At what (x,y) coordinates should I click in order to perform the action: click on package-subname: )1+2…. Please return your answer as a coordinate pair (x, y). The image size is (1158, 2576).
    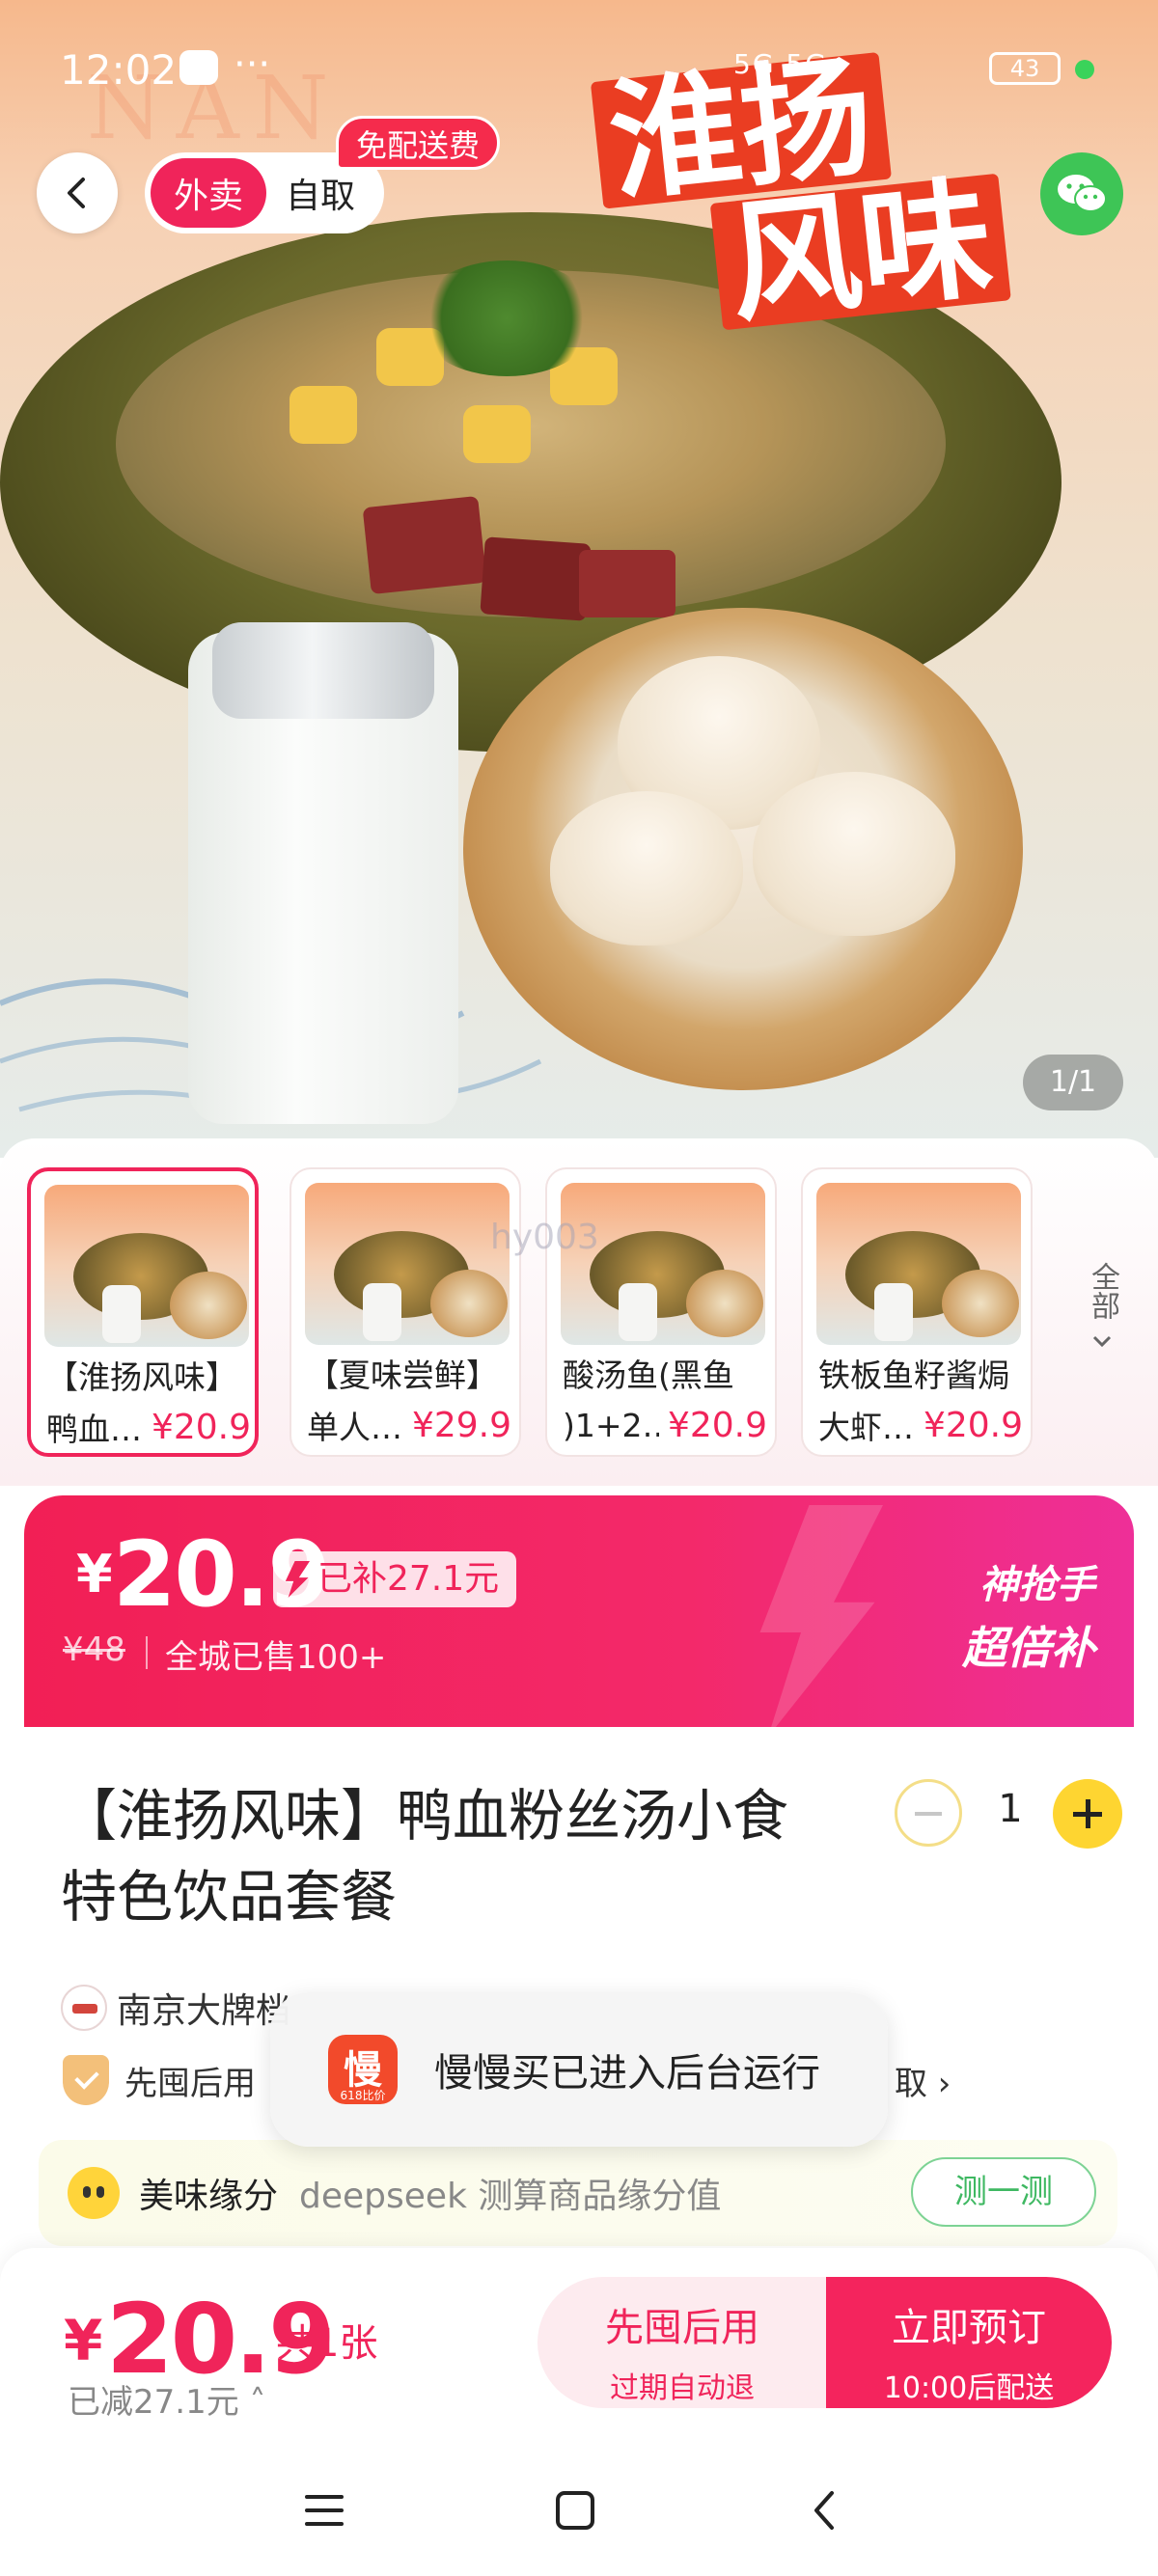
    Looking at the image, I should click on (611, 1425).